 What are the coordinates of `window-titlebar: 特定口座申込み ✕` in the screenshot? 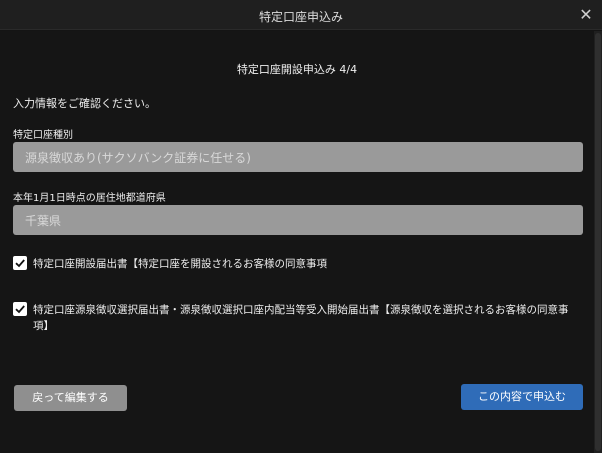 It's located at (301, 15).